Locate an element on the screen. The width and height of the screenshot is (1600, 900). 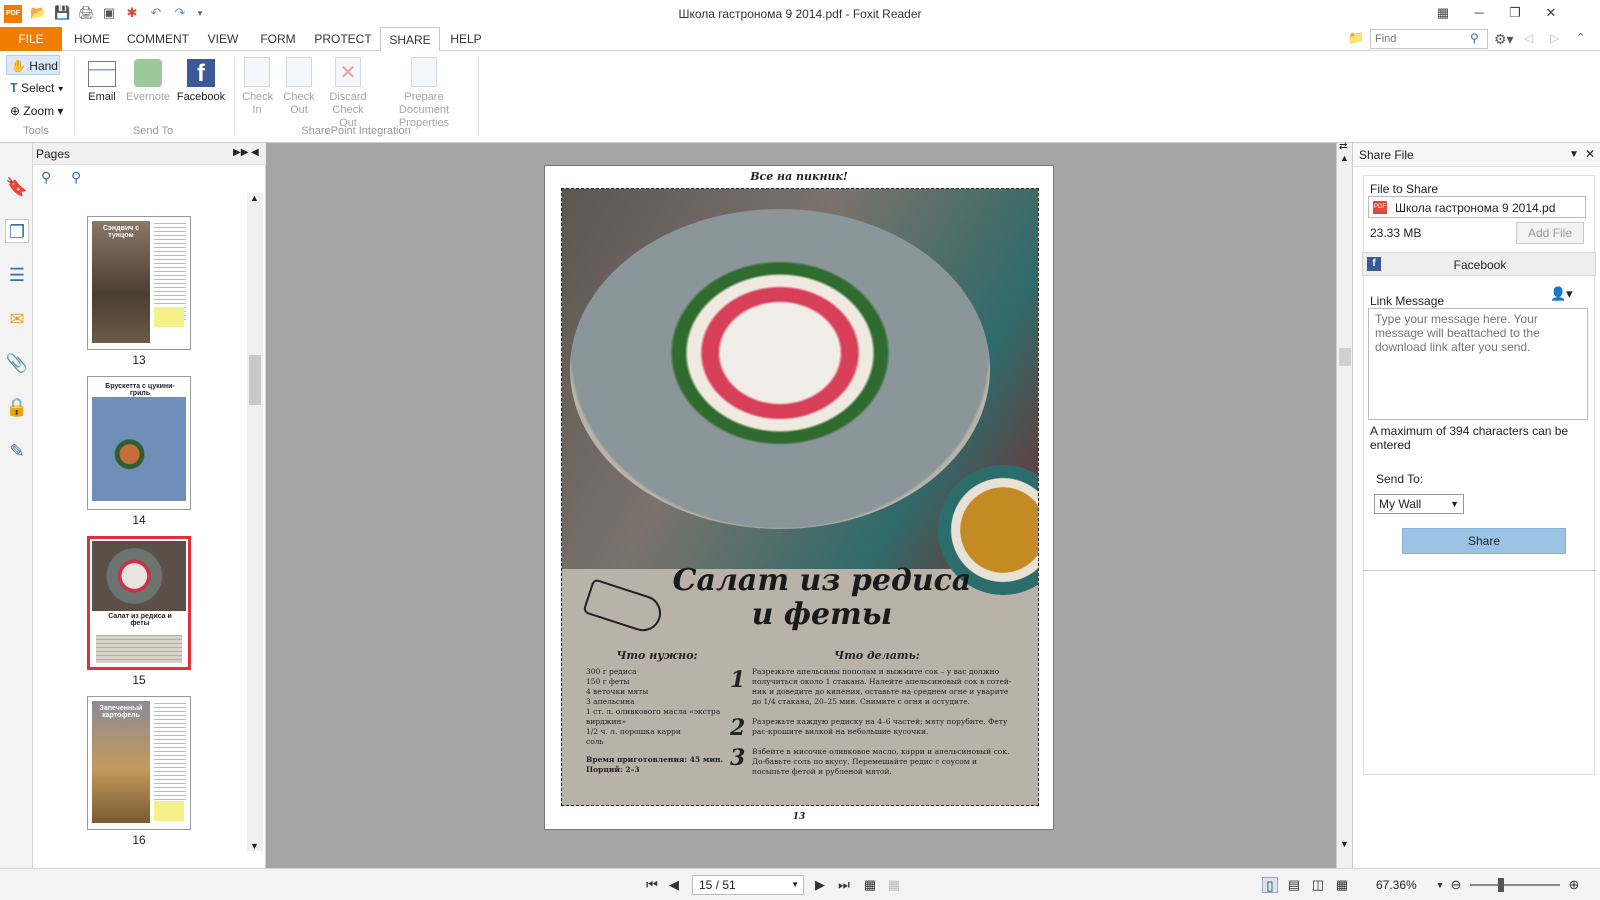
send-to-group-label: Send To is located at coordinates (153, 131).